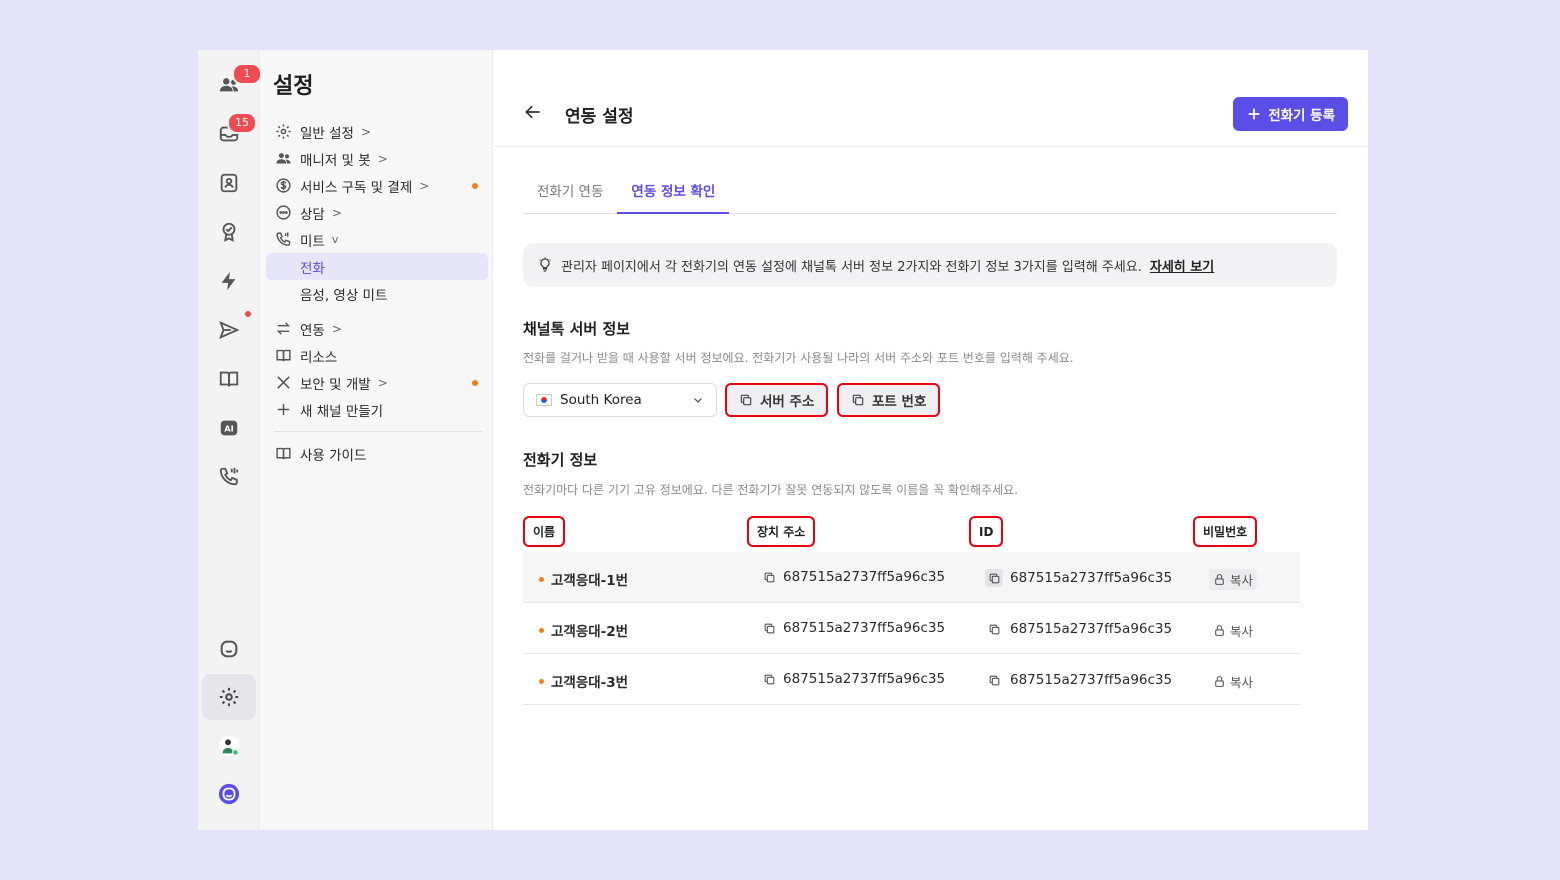 This screenshot has width=1560, height=880. I want to click on rail-settings, so click(229, 697).